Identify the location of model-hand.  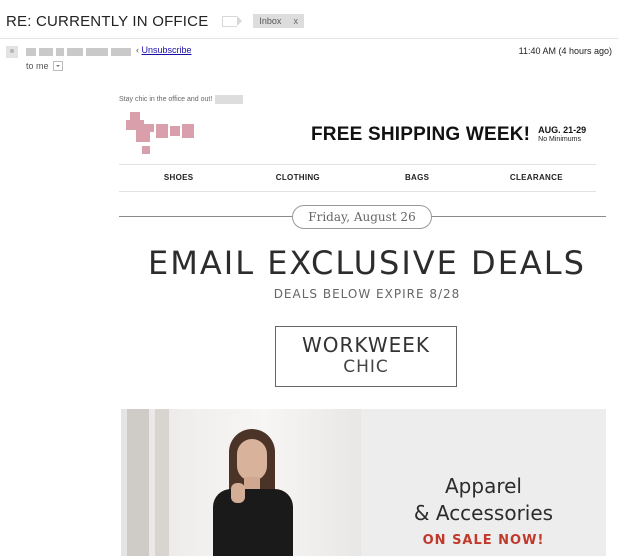
(238, 493).